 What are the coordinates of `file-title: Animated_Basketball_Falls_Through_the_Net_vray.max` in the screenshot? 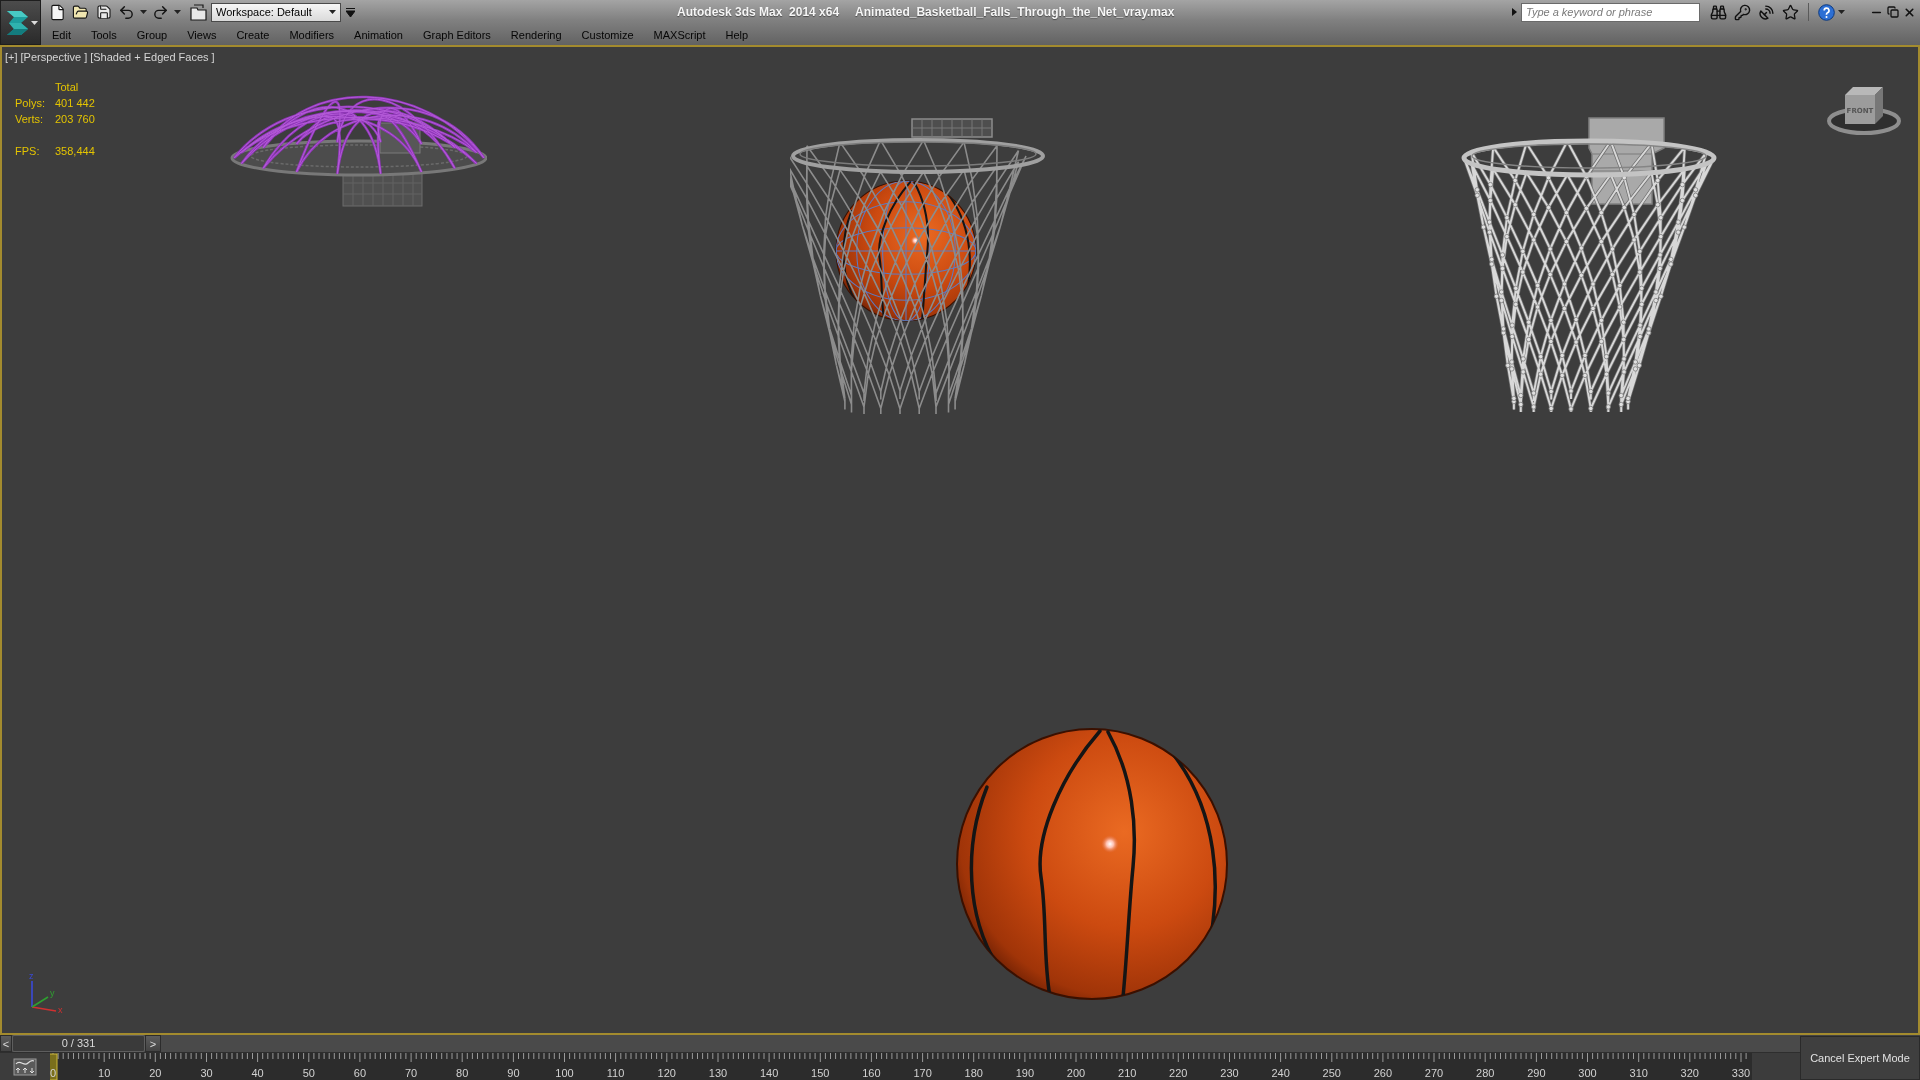 It's located at (1015, 12).